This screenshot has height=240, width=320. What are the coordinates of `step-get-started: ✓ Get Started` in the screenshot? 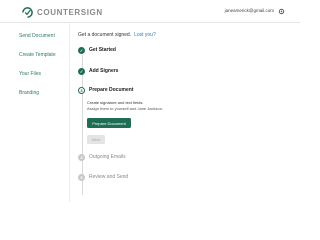 It's located at (97, 50).